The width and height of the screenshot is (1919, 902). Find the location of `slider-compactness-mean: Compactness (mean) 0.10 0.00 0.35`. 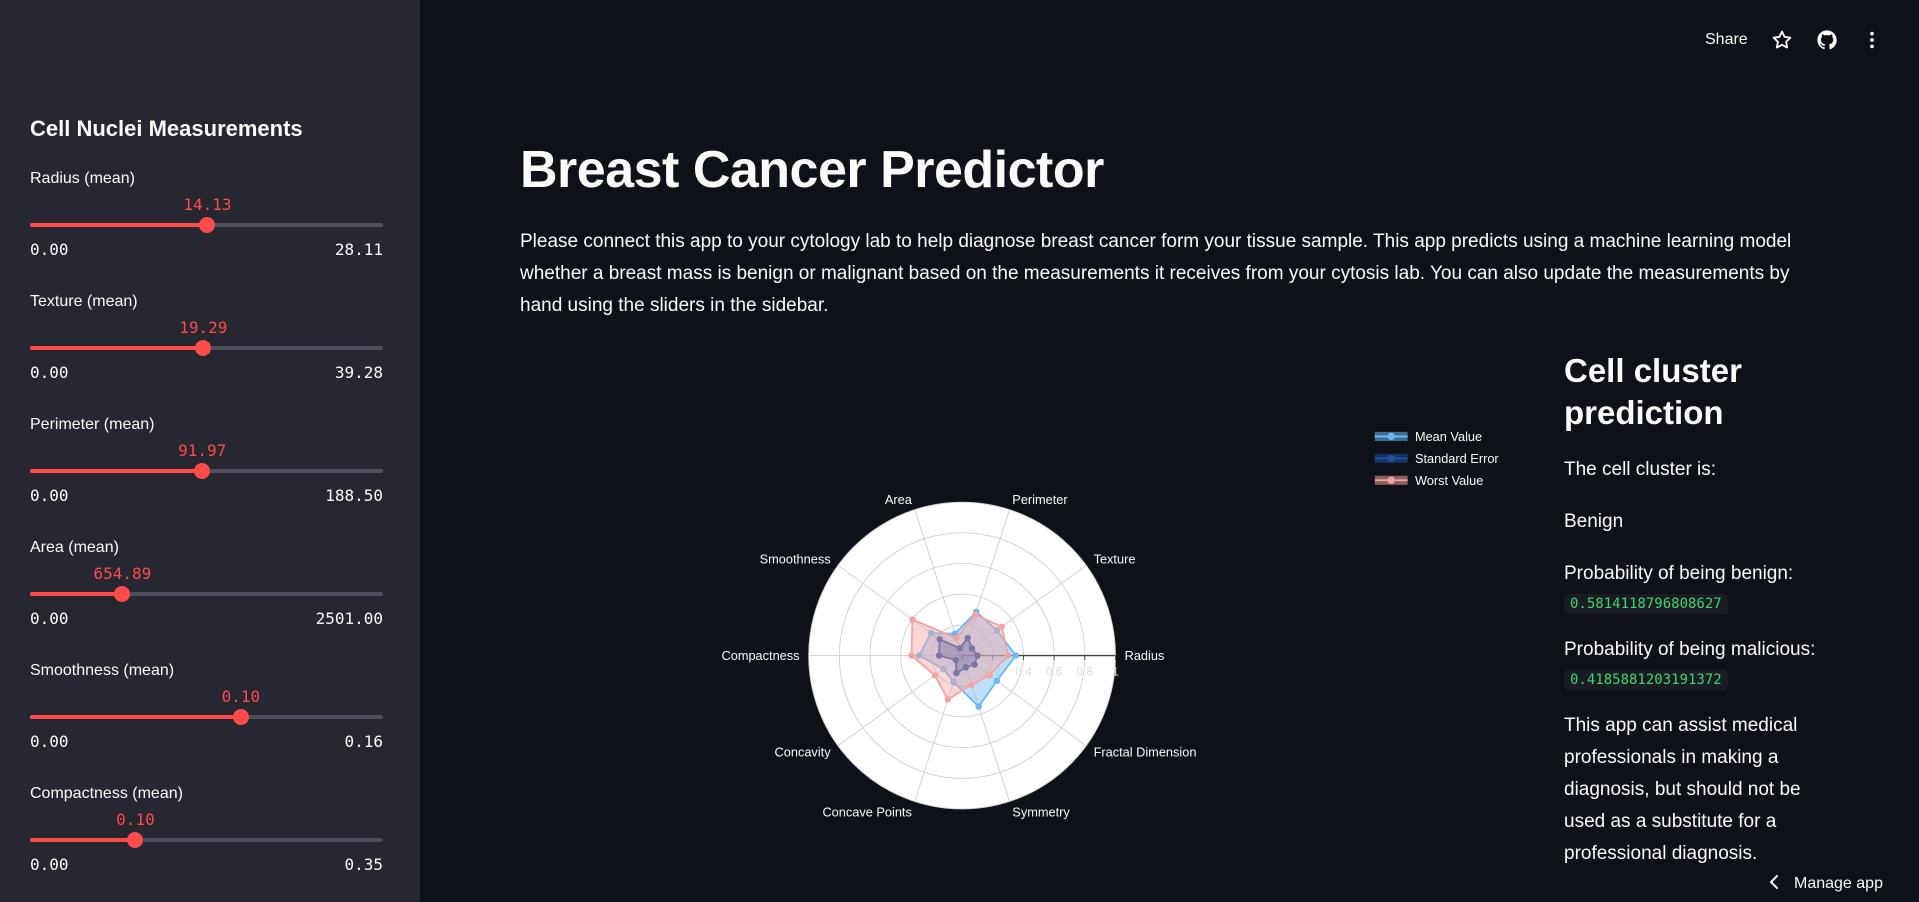

slider-compactness-mean: Compactness (mean) 0.10 0.00 0.35 is located at coordinates (206, 840).